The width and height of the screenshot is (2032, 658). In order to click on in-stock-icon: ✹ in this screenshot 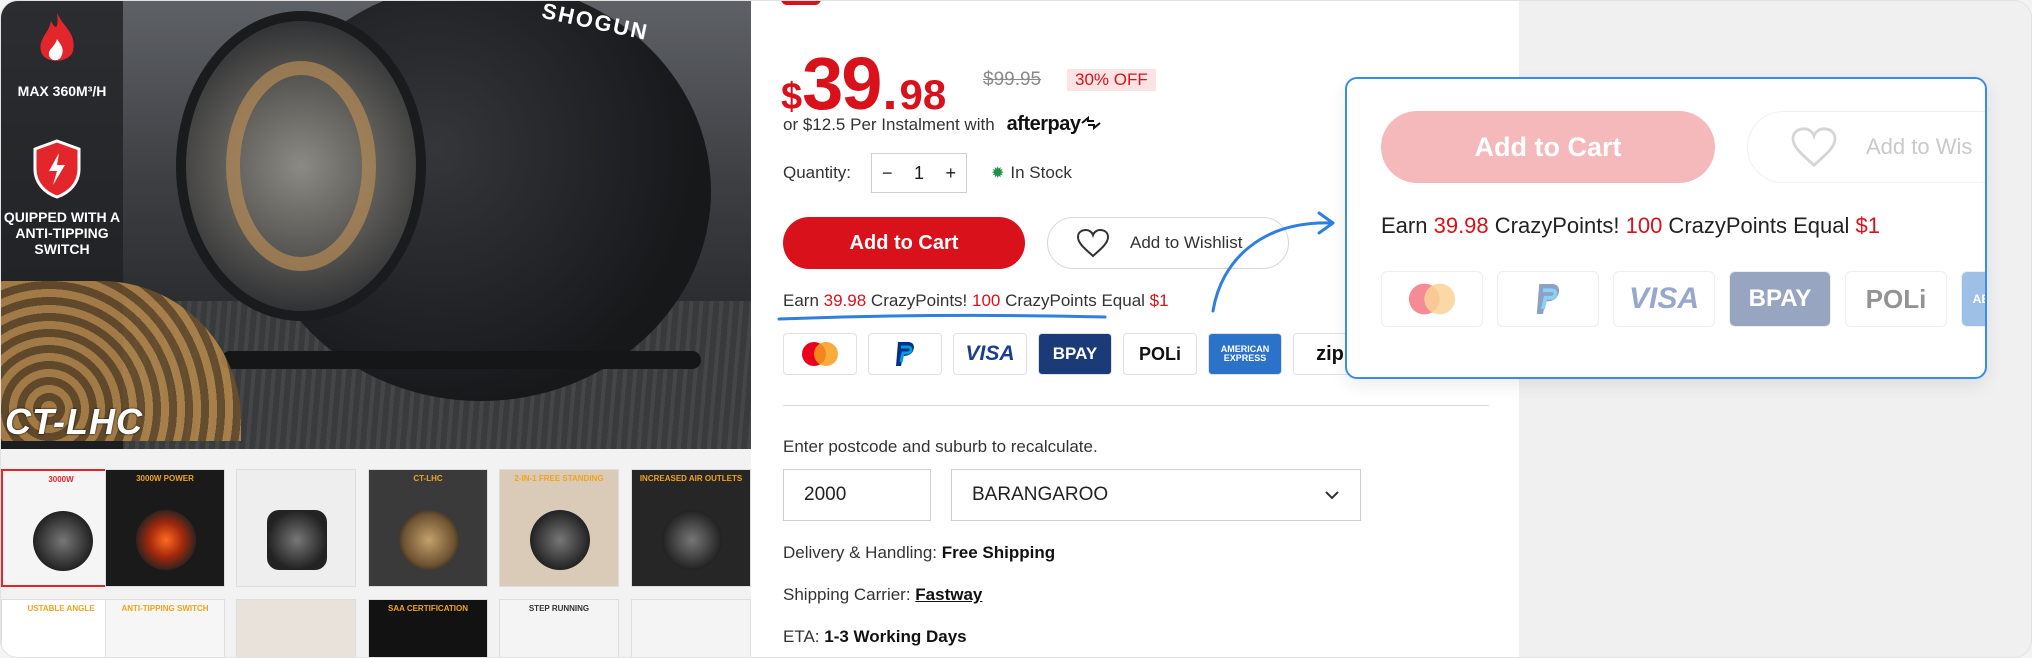, I will do `click(998, 173)`.